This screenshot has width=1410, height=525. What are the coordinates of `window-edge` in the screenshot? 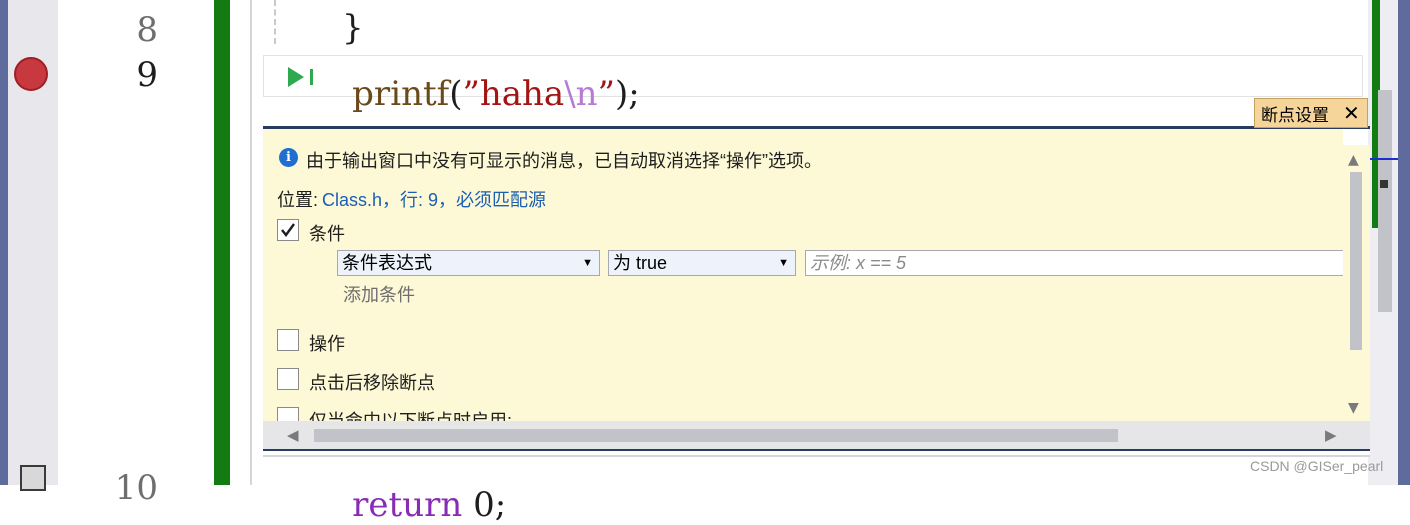 It's located at (4, 242).